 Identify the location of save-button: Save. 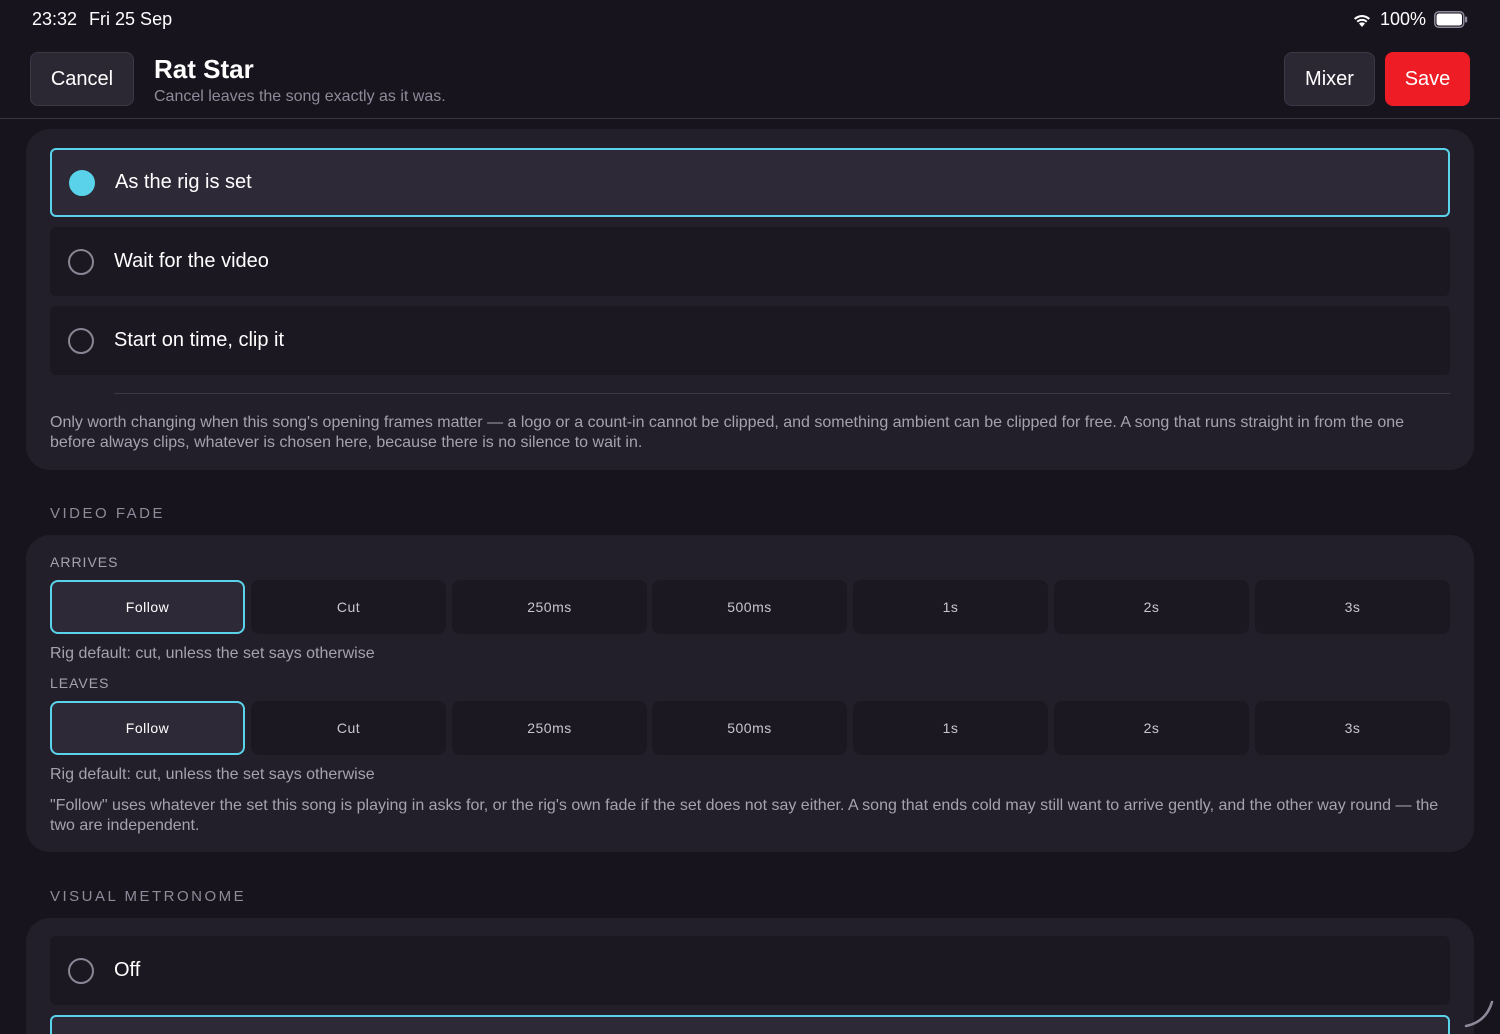
(1427, 79).